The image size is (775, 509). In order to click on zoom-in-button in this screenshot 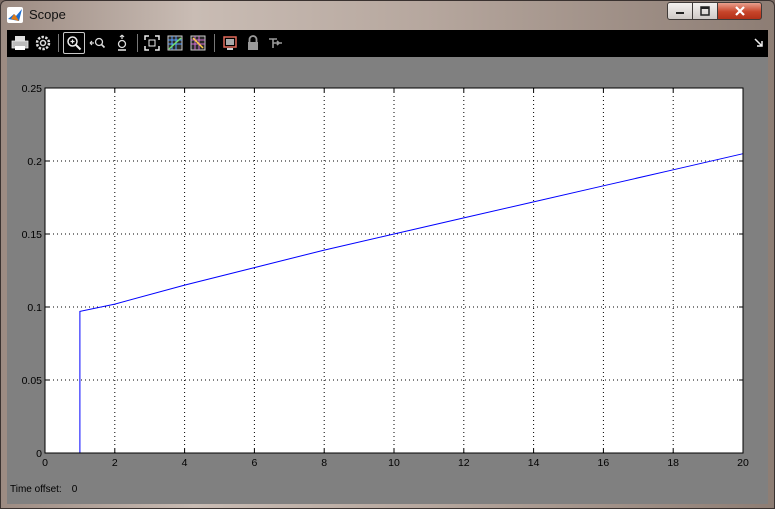, I will do `click(74, 43)`.